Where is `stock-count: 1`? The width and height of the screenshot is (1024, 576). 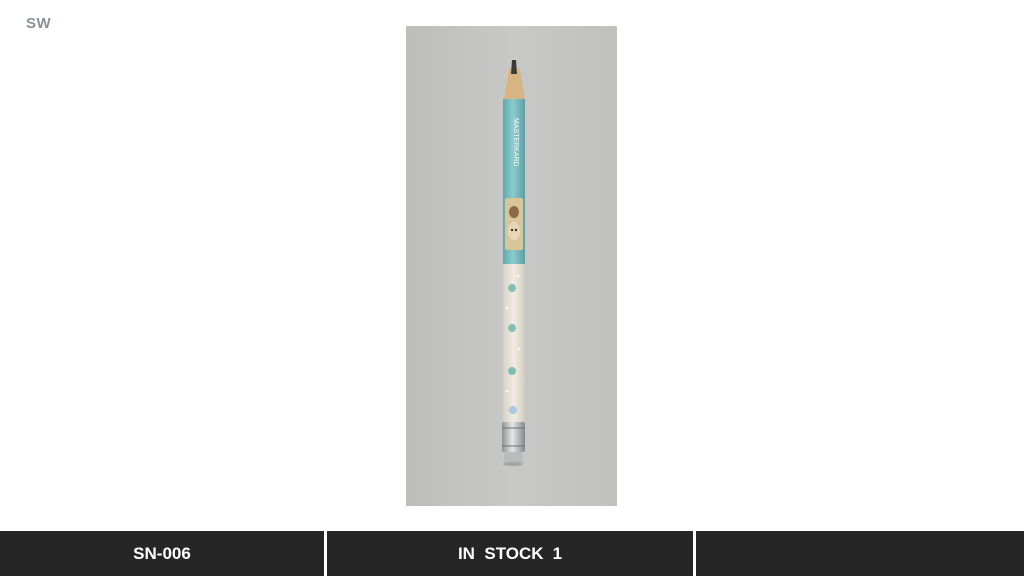
stock-count: 1 is located at coordinates (557, 553).